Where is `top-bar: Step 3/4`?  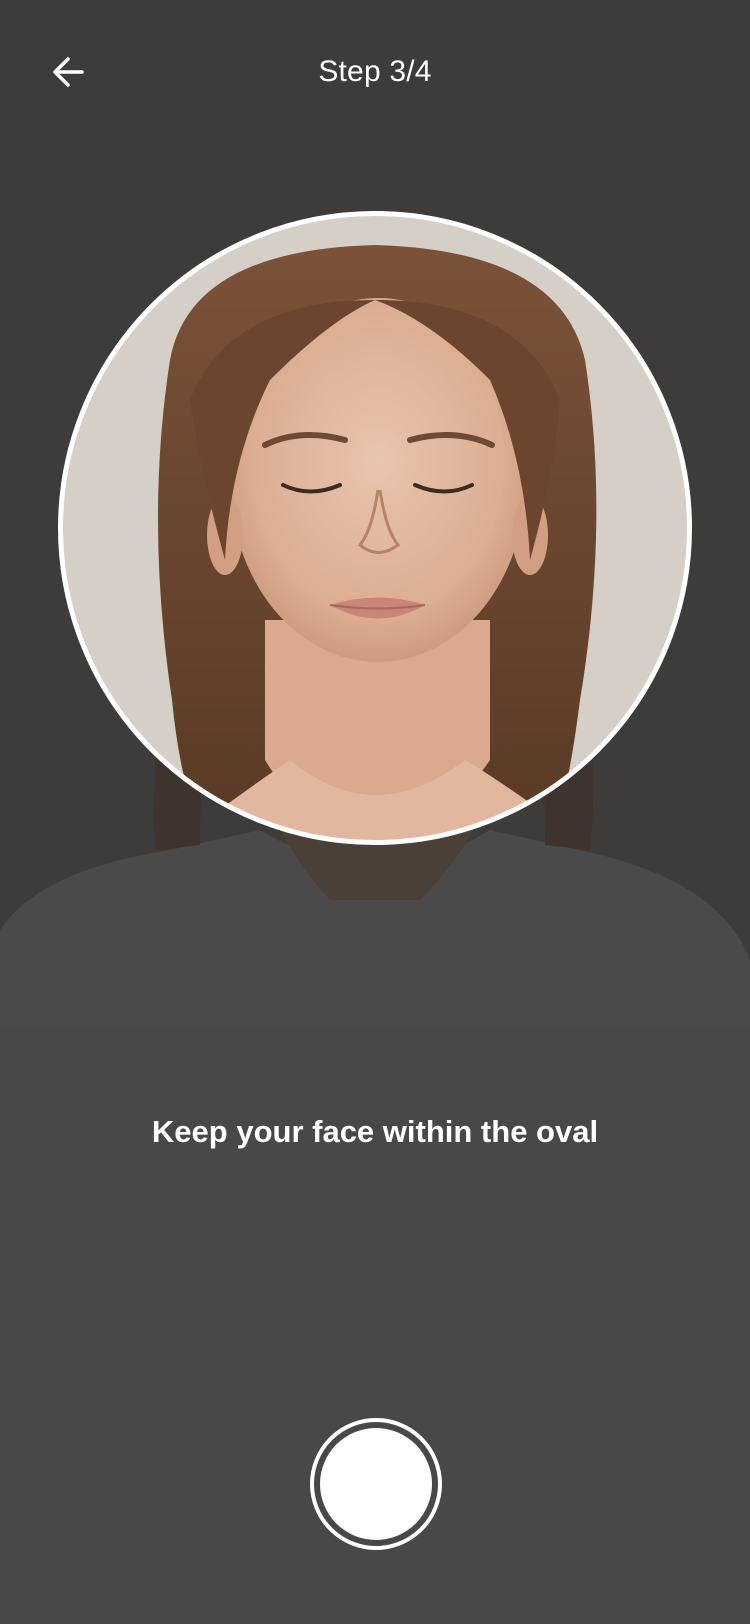
top-bar: Step 3/4 is located at coordinates (375, 72).